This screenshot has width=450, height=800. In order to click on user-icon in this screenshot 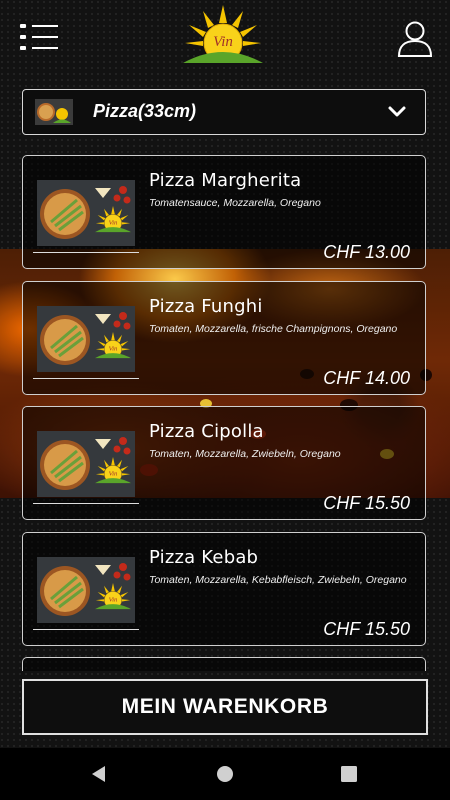, I will do `click(415, 39)`.